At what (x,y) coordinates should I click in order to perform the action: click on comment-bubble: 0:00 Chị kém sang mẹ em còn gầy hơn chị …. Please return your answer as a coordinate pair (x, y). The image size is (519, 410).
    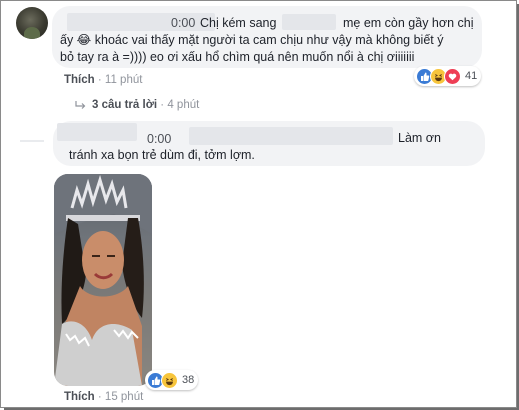
    Looking at the image, I should click on (267, 37).